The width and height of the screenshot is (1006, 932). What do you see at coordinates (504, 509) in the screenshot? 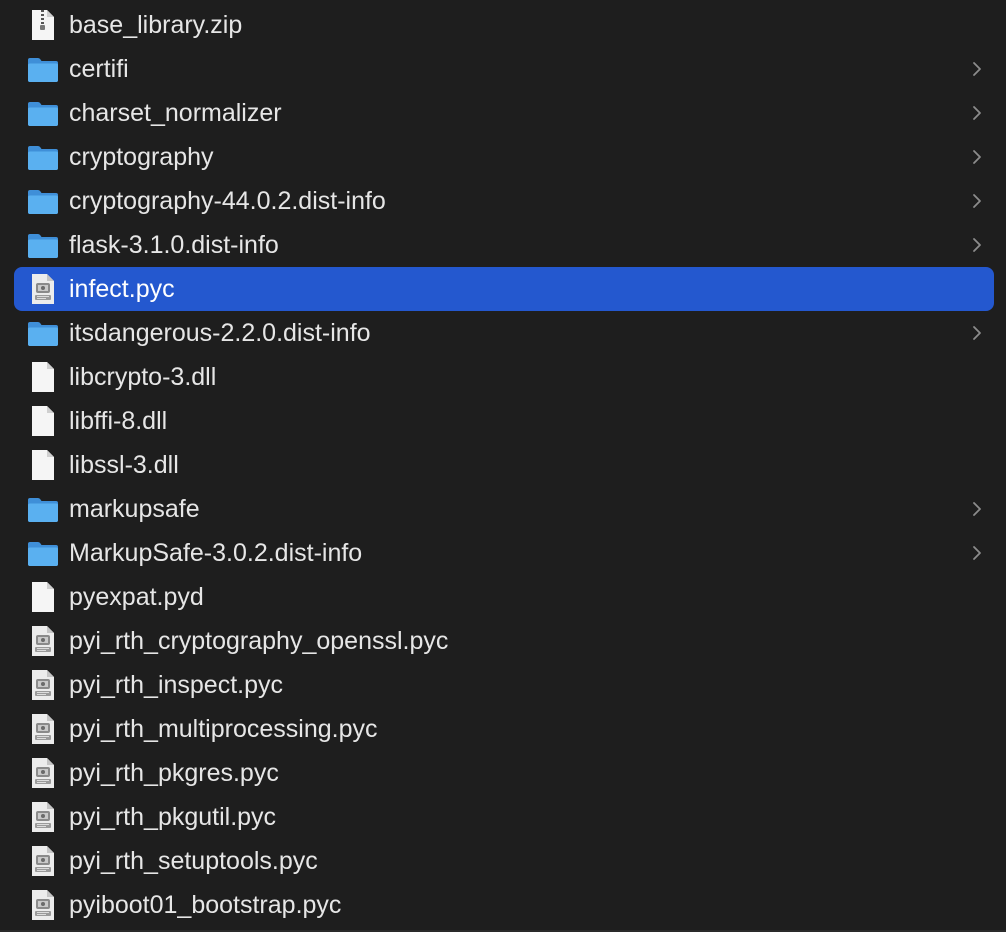
I see `list-item: markupsafe` at bounding box center [504, 509].